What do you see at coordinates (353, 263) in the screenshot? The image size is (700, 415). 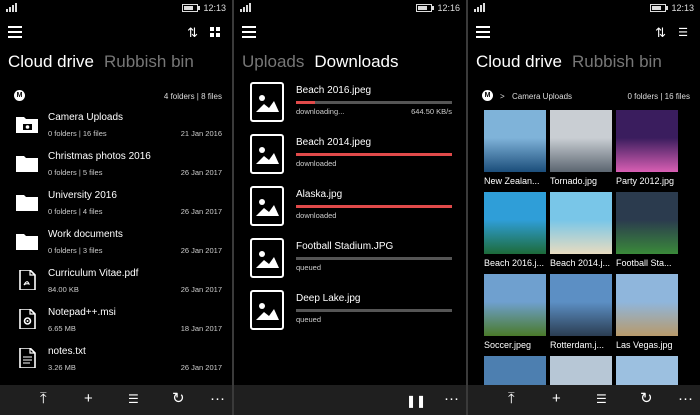 I see `transfer-item: Football Stadium.JPG queued` at bounding box center [353, 263].